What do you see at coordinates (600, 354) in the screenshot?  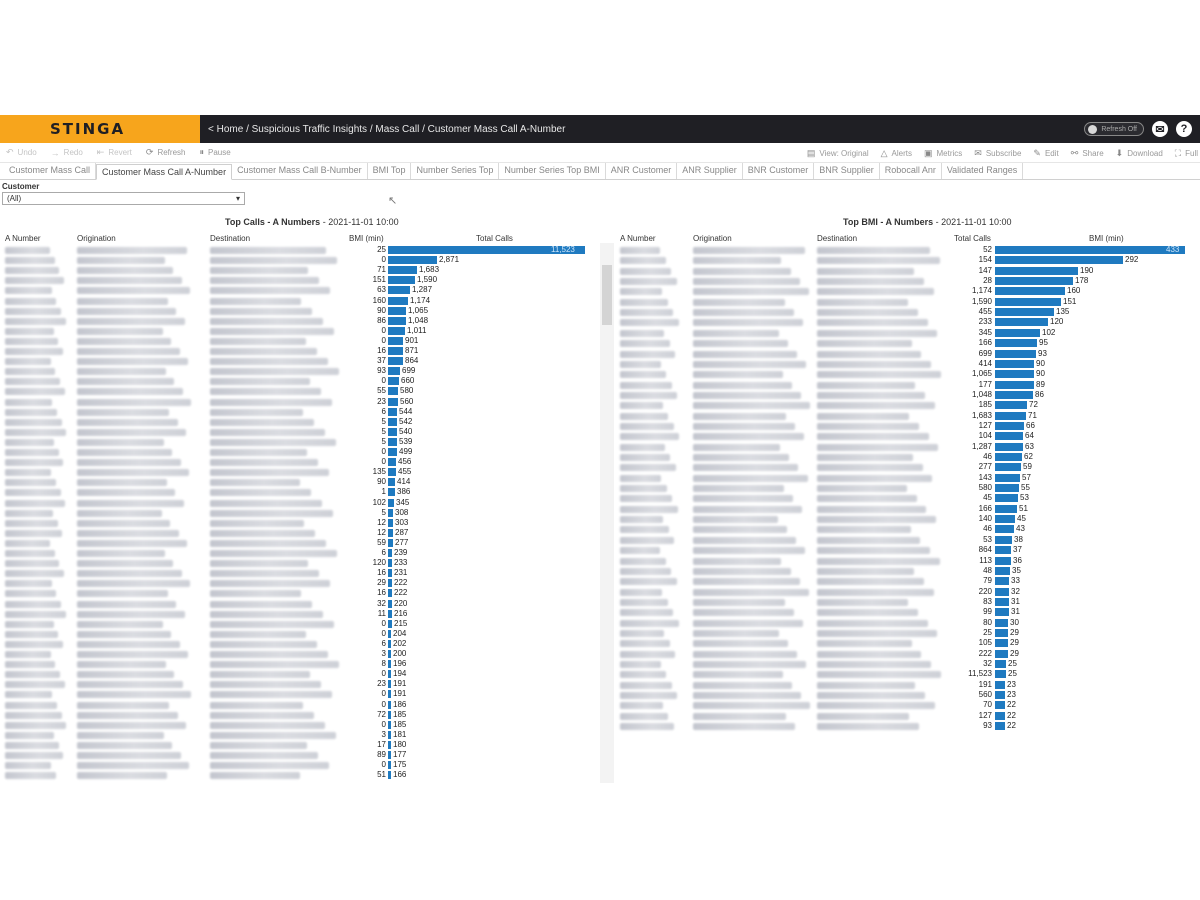 I see `table-row: 699 93` at bounding box center [600, 354].